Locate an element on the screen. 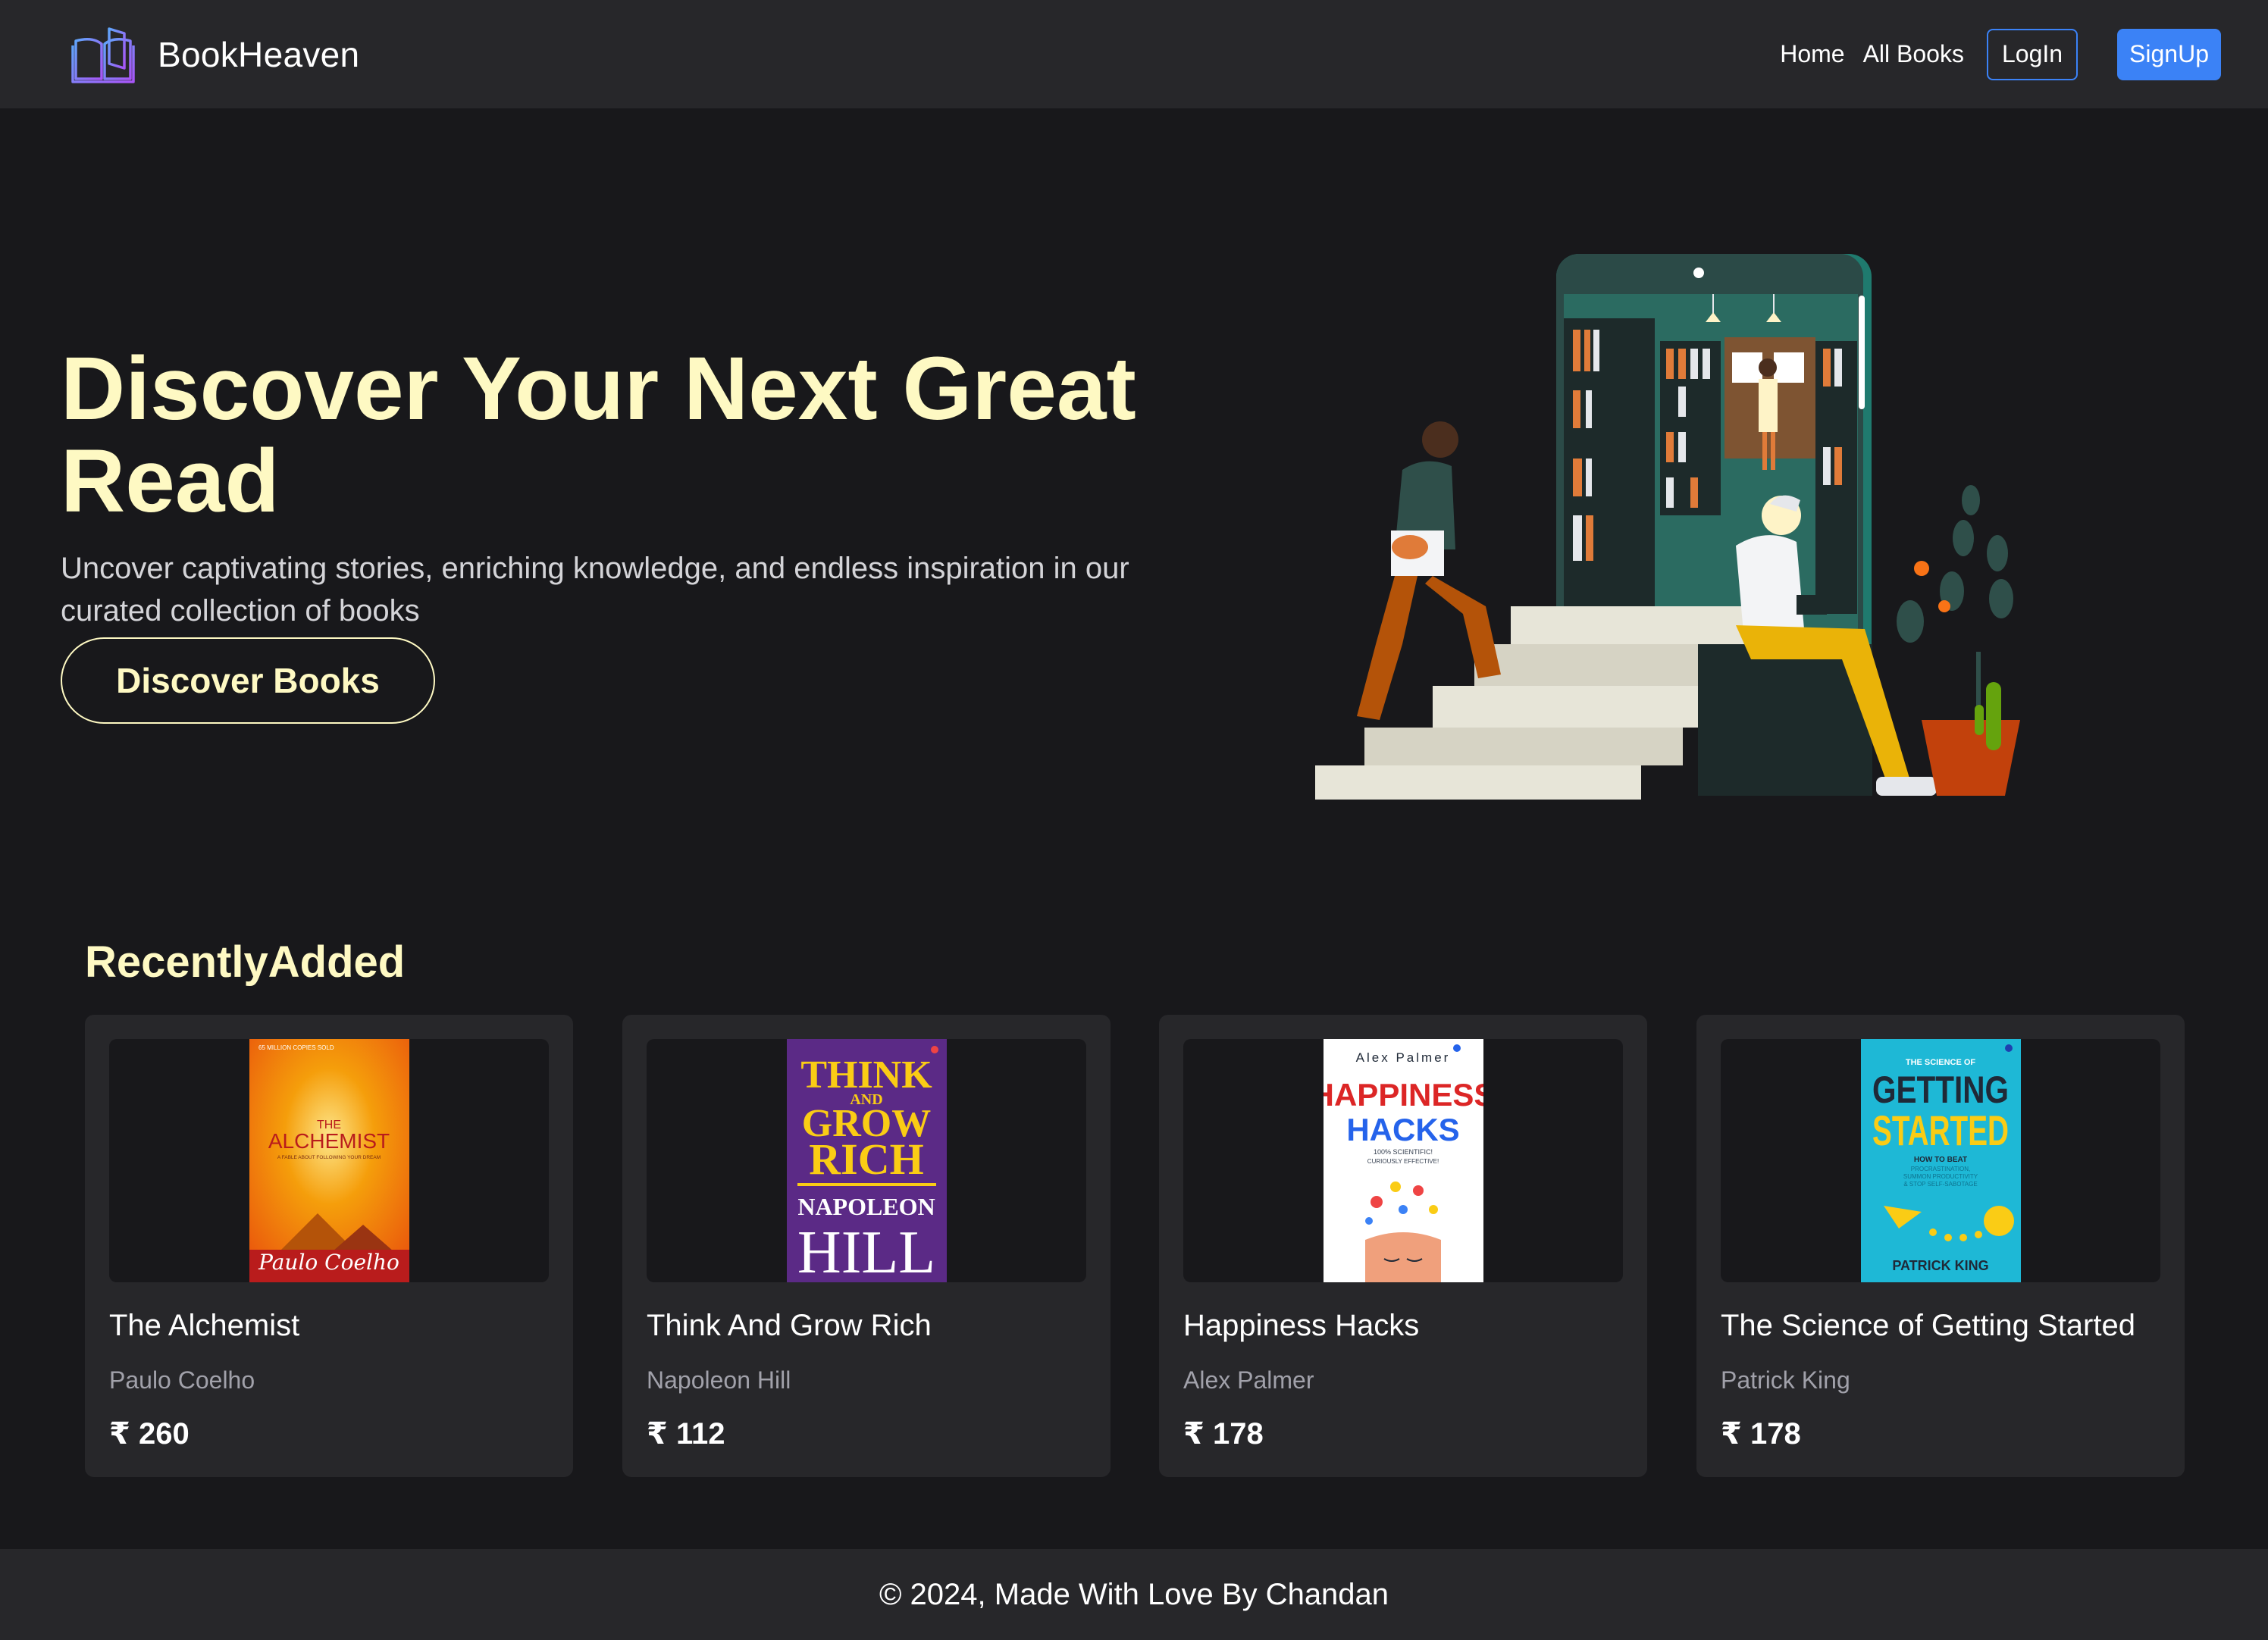 The image size is (2268, 1640). svg-text: THINK is located at coordinates (866, 1075).